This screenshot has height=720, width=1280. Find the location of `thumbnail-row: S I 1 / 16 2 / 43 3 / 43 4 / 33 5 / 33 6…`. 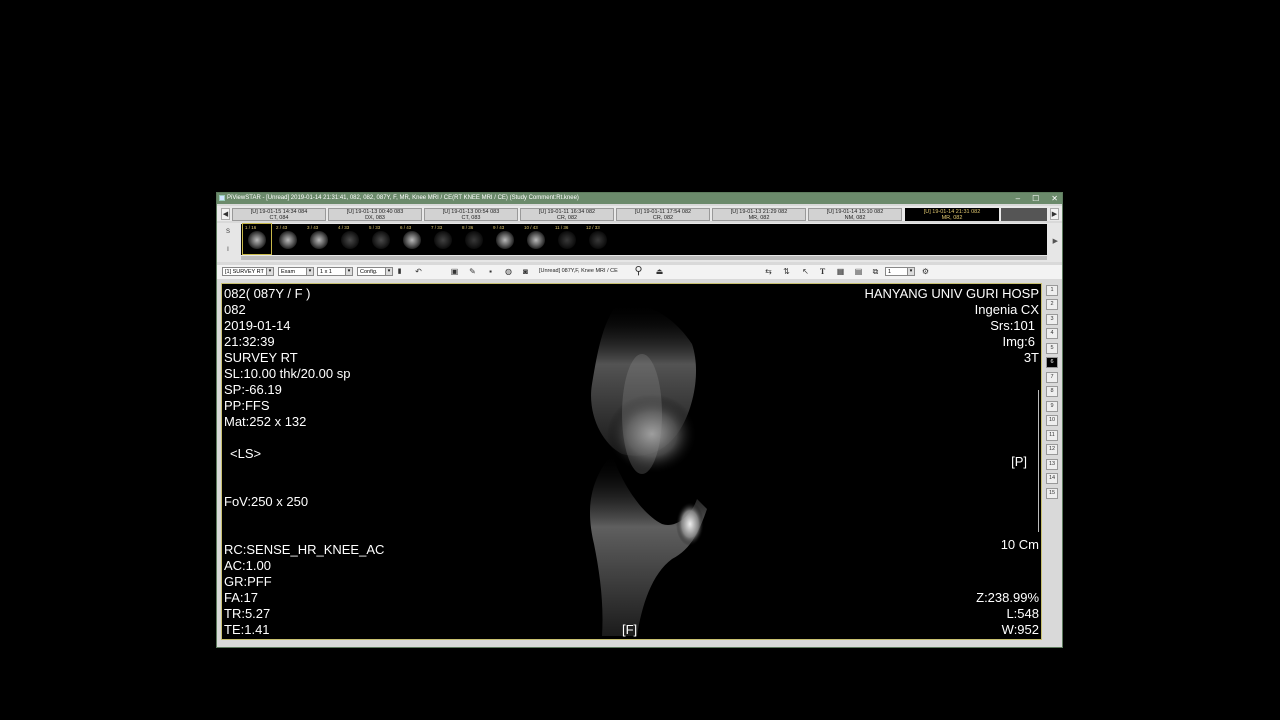

thumbnail-row: S I 1 / 16 2 / 43 3 / 43 4 / 33 5 / 33 6… is located at coordinates (639, 242).